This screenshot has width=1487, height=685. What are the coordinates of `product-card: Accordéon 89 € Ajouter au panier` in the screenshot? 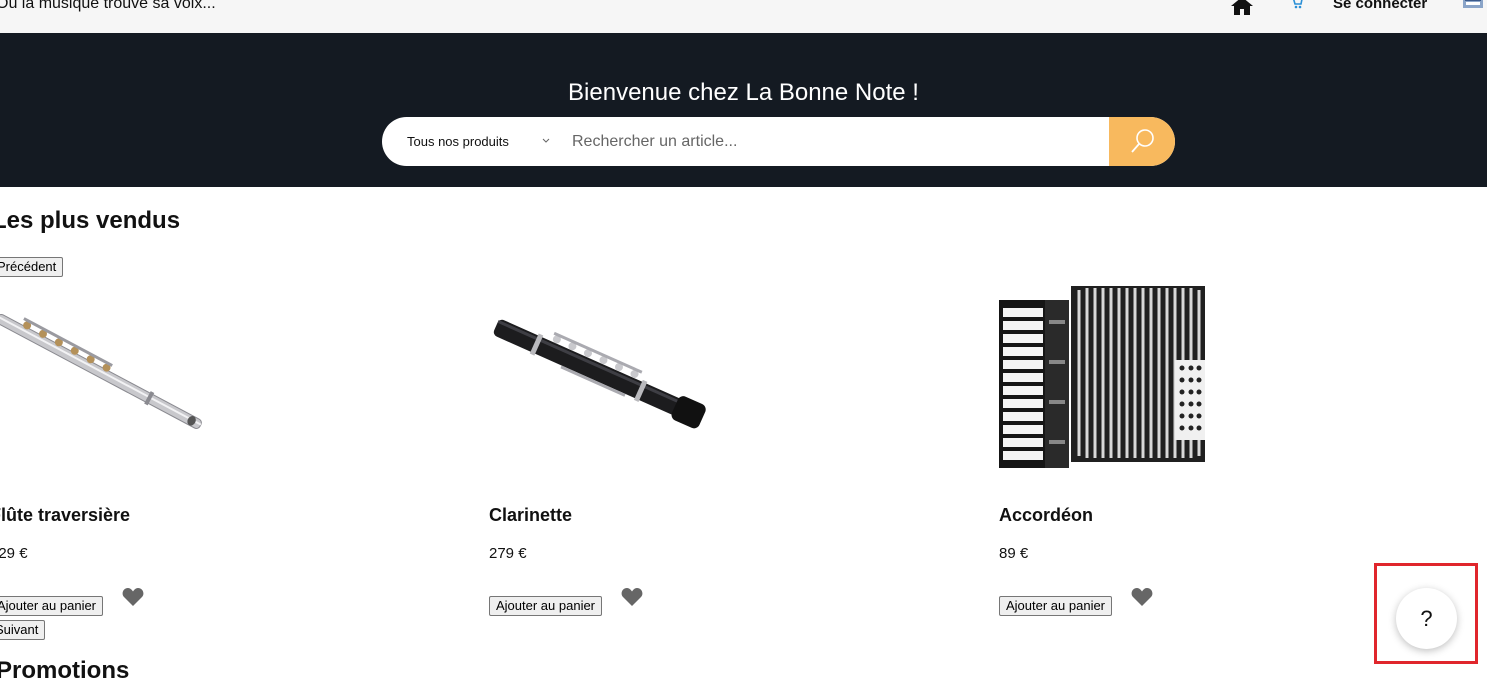 It's located at (1129, 450).